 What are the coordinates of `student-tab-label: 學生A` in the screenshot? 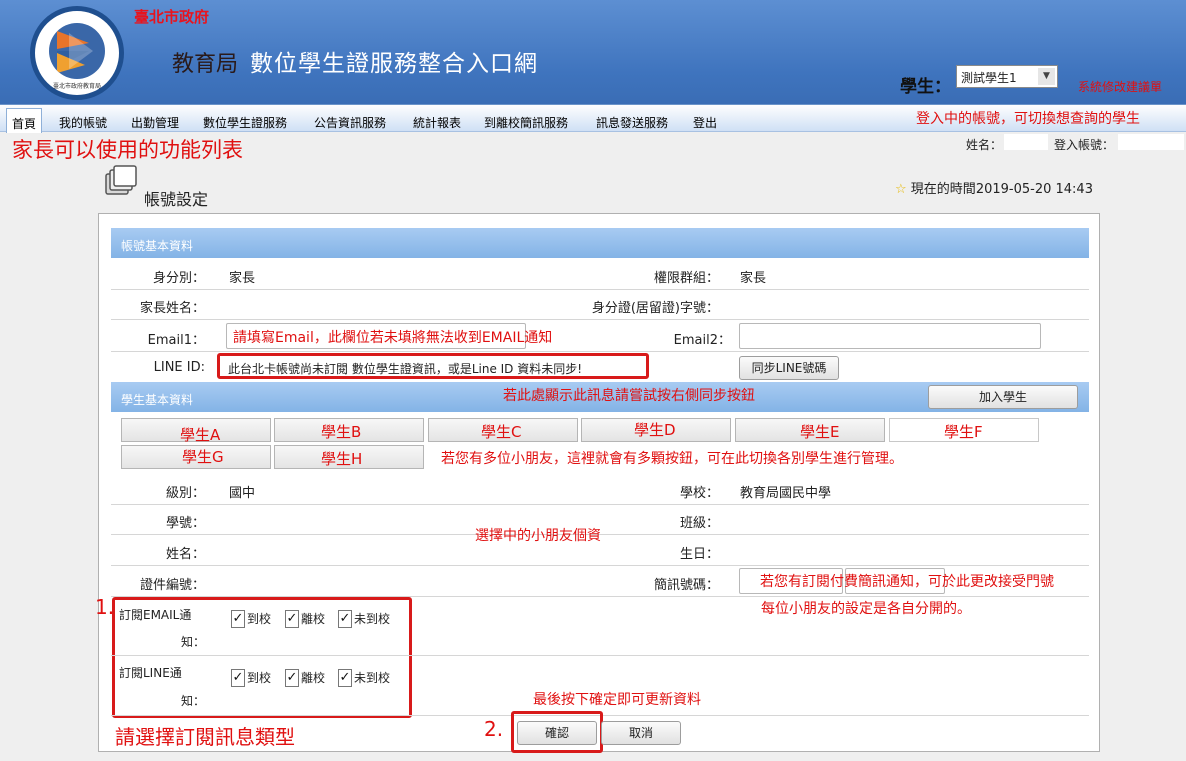 It's located at (200, 435).